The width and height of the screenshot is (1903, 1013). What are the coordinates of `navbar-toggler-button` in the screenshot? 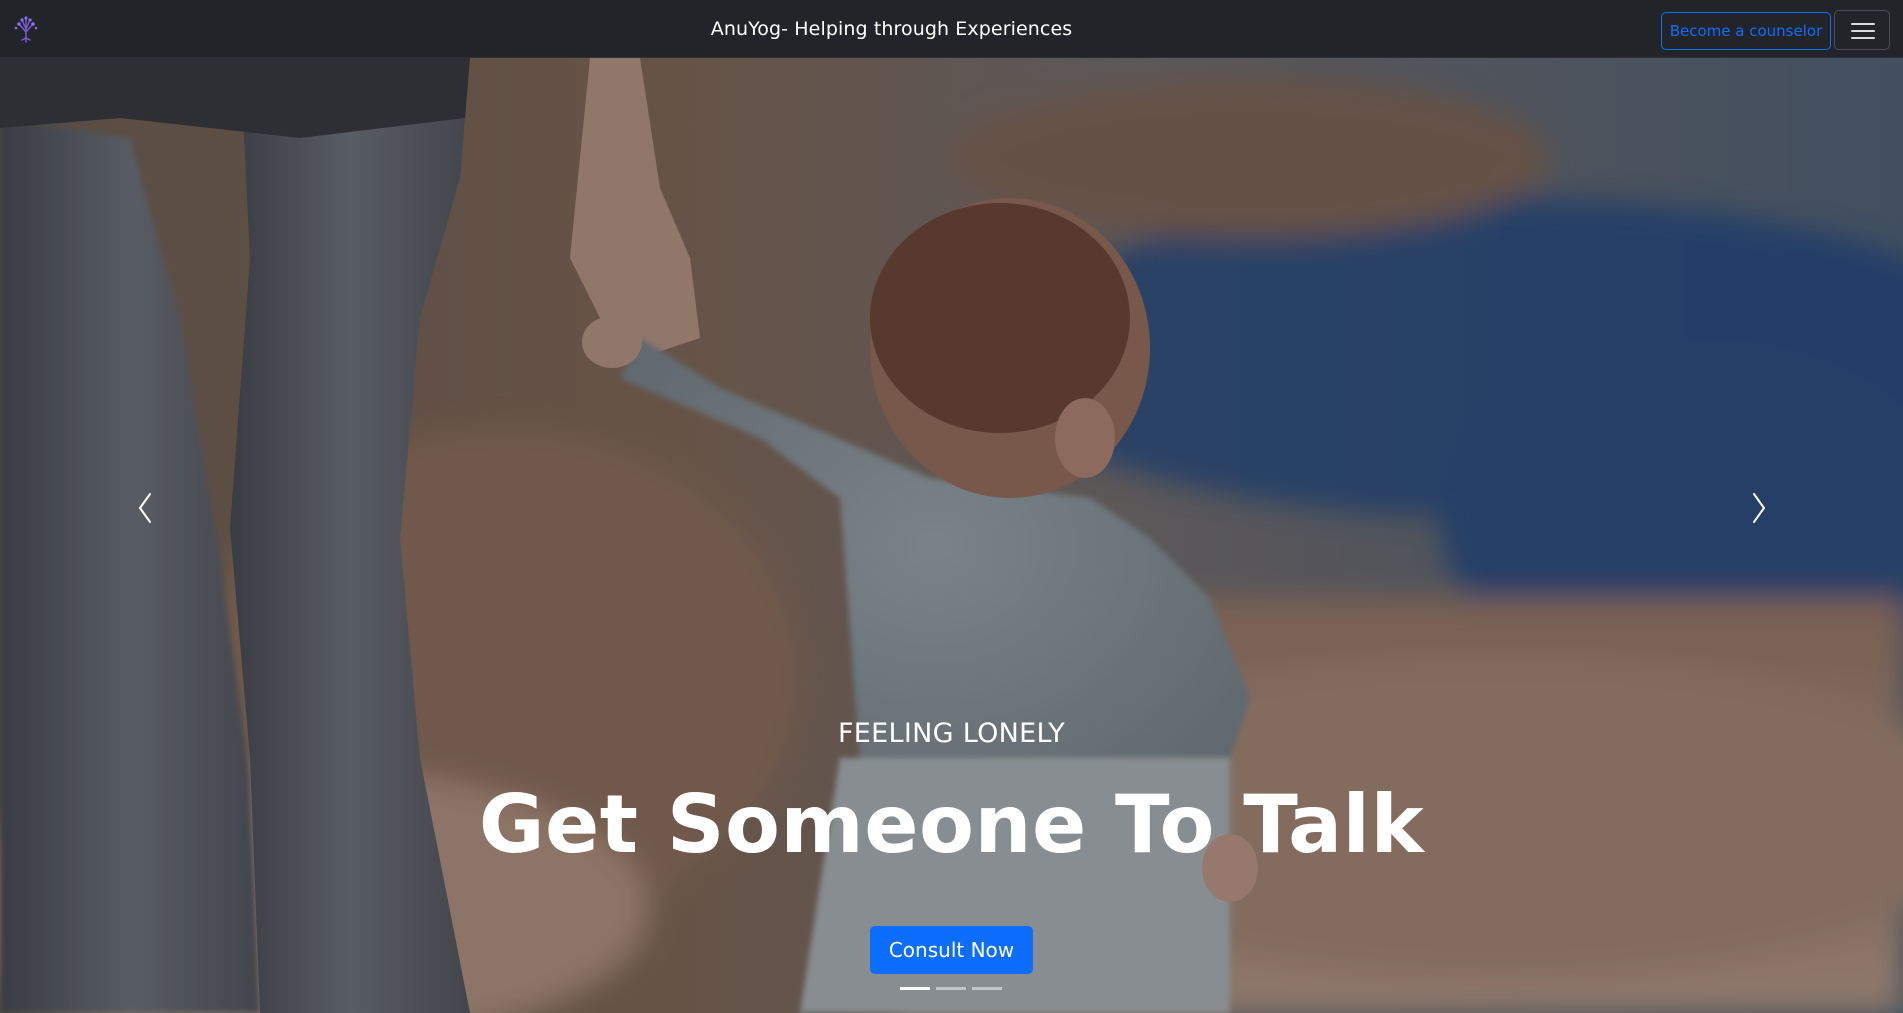 It's located at (1862, 30).